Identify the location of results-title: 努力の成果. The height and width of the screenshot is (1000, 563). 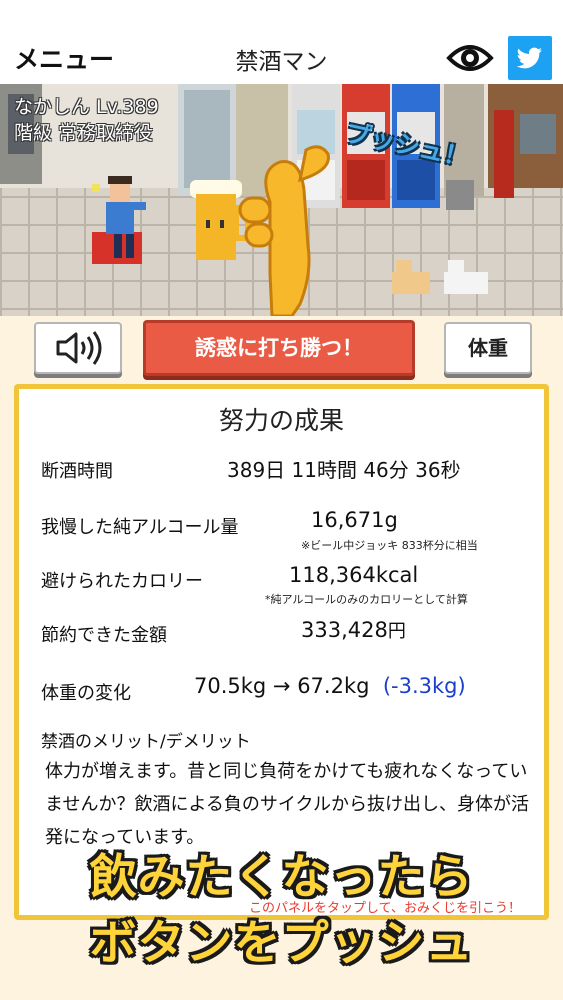
(281, 420).